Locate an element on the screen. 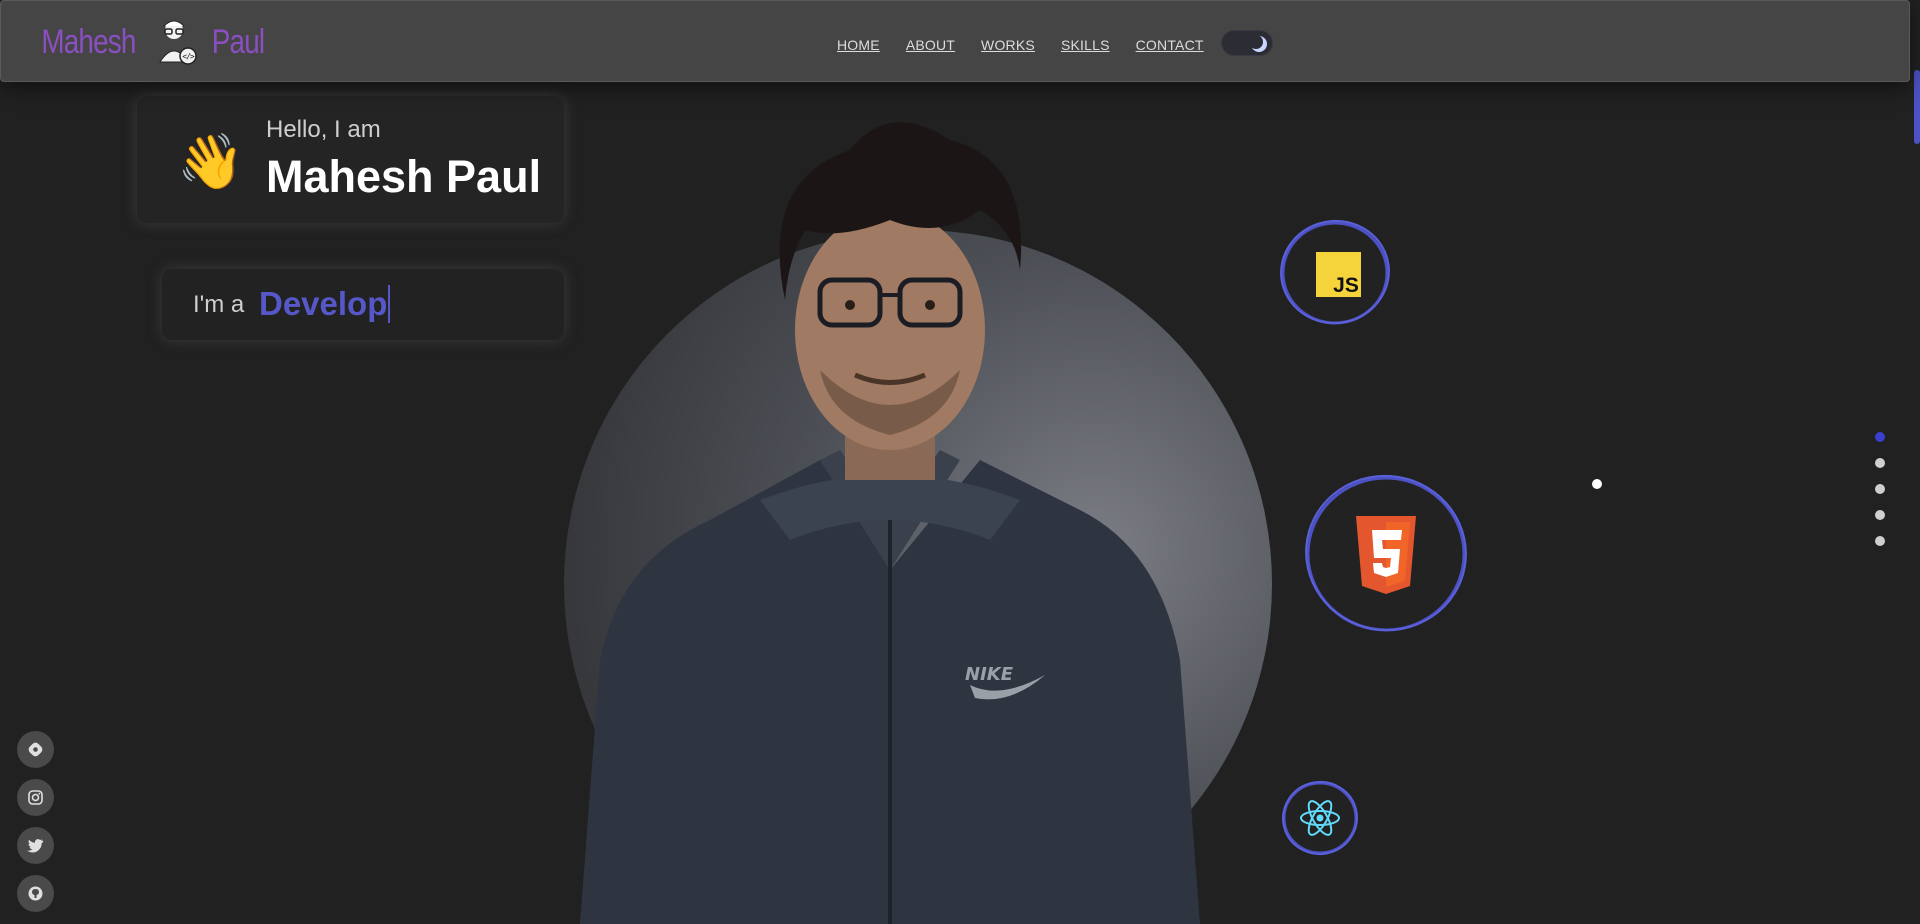  html5-icon is located at coordinates (1386, 554).